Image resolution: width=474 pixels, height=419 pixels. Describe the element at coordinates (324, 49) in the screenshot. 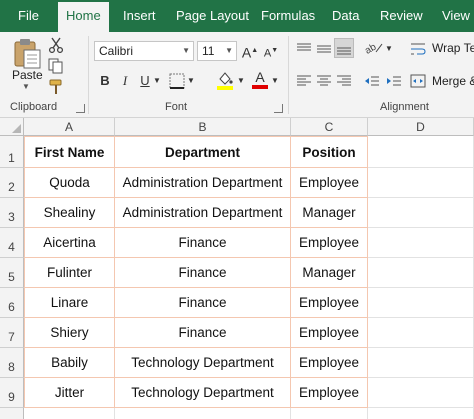

I see `middle-align-icon` at that location.